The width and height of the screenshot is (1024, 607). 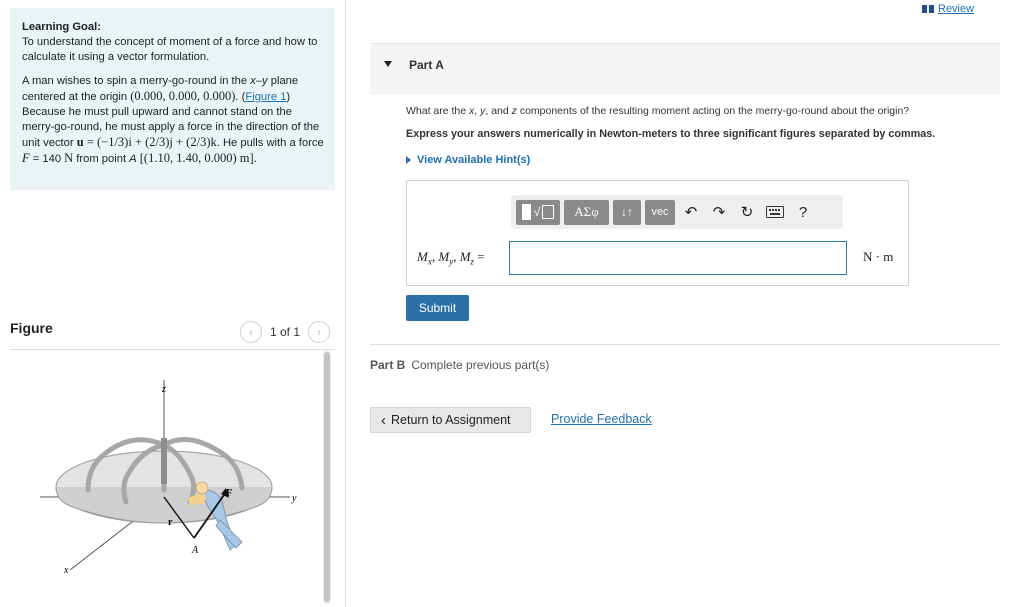 I want to click on templates-button: √, so click(x=538, y=212).